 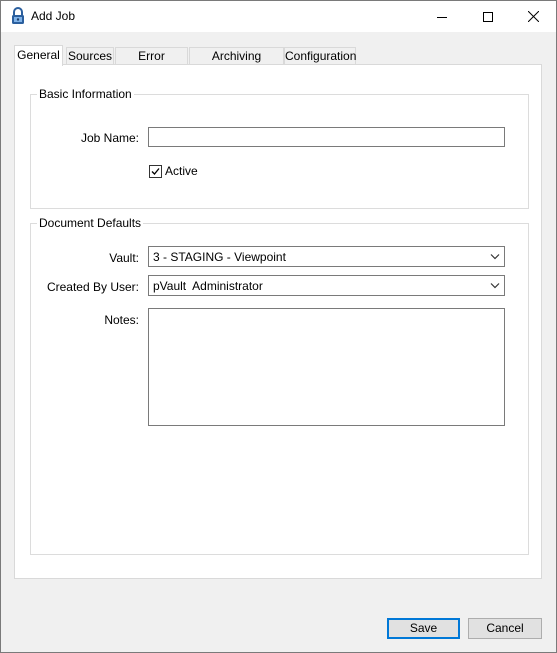 I want to click on minimize-button, so click(x=442, y=16).